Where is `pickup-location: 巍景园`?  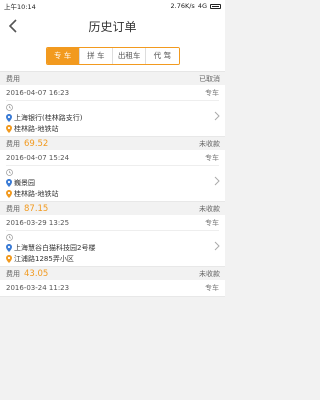
pickup-location: 巍景园 is located at coordinates (112, 182).